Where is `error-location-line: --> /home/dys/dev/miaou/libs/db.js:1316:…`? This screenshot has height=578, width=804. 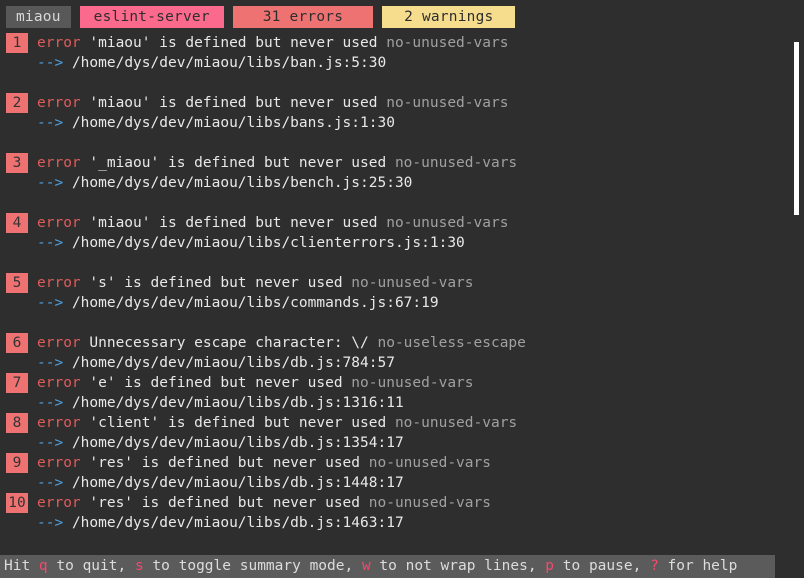 error-location-line: --> /home/dys/dev/miaou/libs/db.js:1316:… is located at coordinates (398, 403).